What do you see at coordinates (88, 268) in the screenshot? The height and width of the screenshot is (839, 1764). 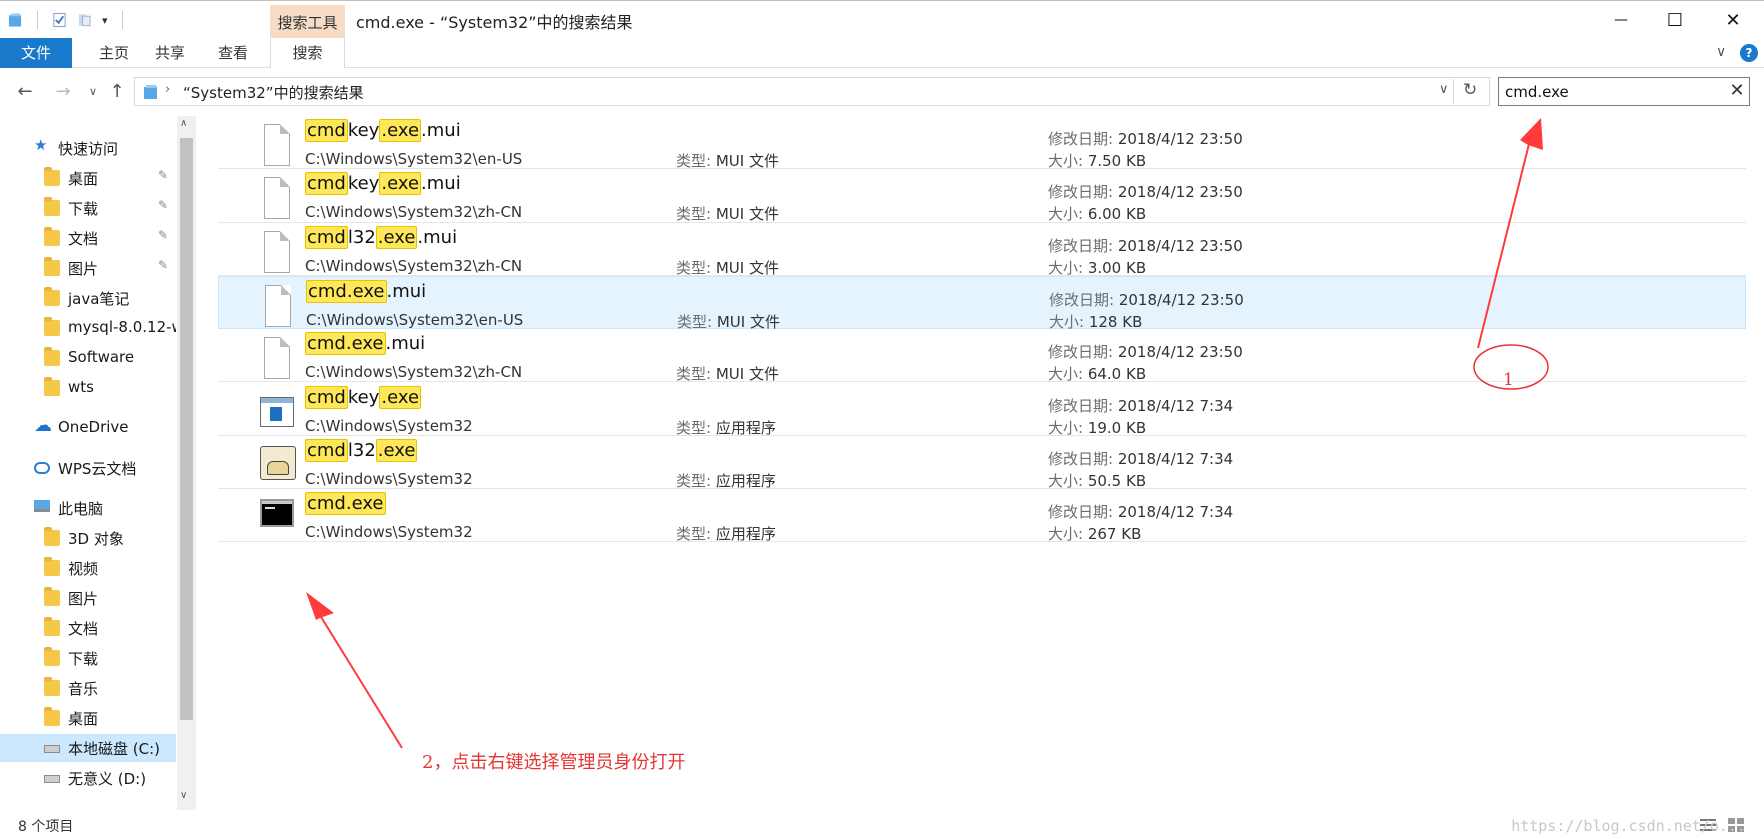 I see `sidebar-item: 图片 ✎` at bounding box center [88, 268].